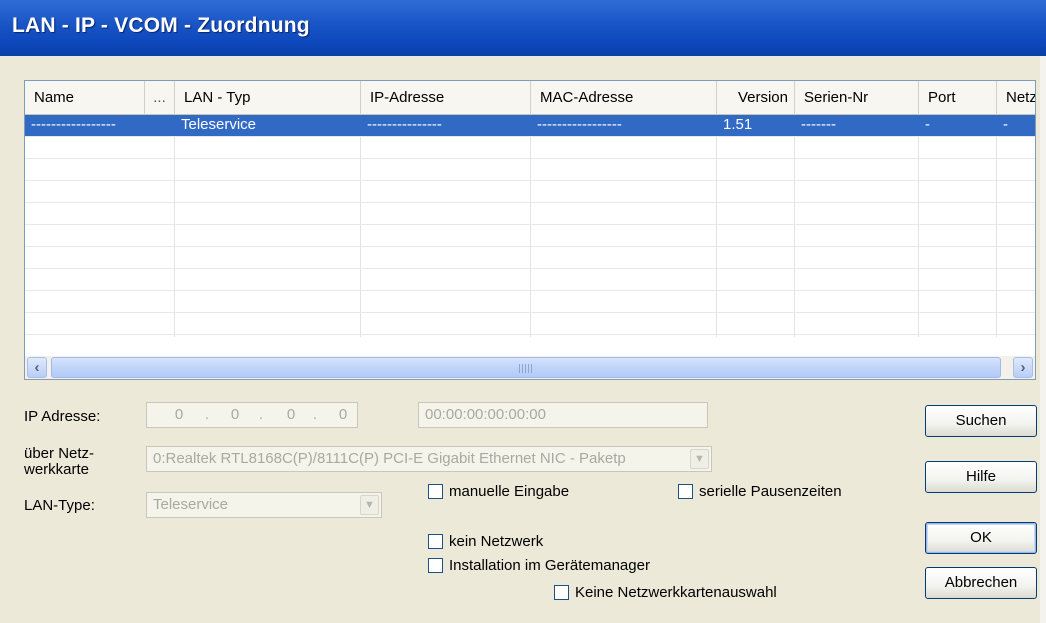 Image resolution: width=1046 pixels, height=623 pixels. I want to click on window-edge, so click(1043, 339).